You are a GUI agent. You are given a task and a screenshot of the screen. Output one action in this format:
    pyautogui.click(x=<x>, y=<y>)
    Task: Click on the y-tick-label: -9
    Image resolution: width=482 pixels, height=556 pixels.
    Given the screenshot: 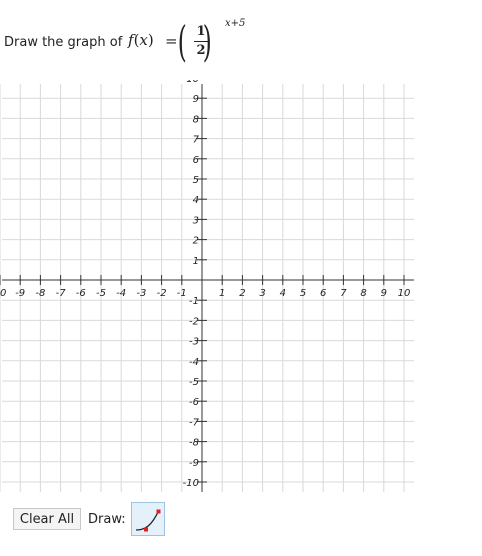 What is the action you would take?
    pyautogui.click(x=194, y=463)
    